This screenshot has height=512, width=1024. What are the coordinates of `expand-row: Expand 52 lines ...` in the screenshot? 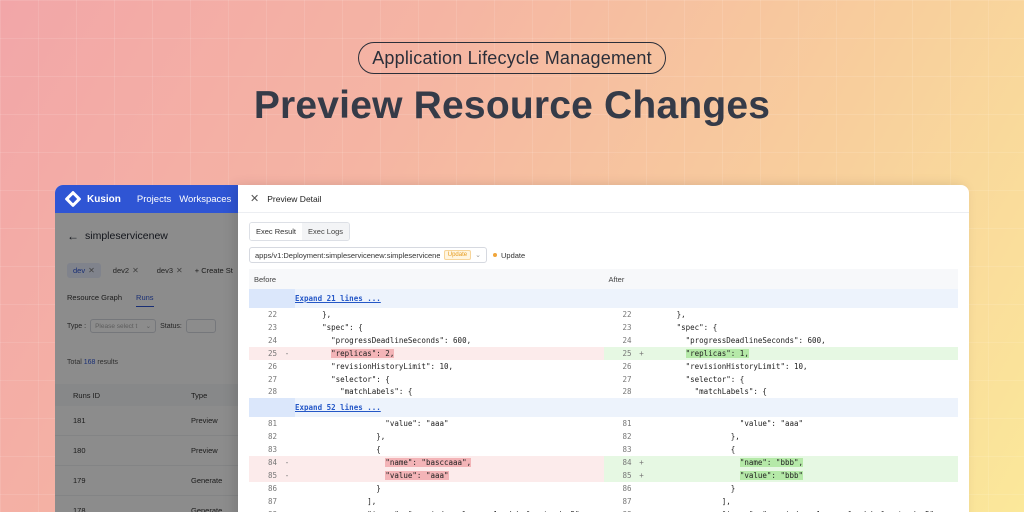 It's located at (603, 408).